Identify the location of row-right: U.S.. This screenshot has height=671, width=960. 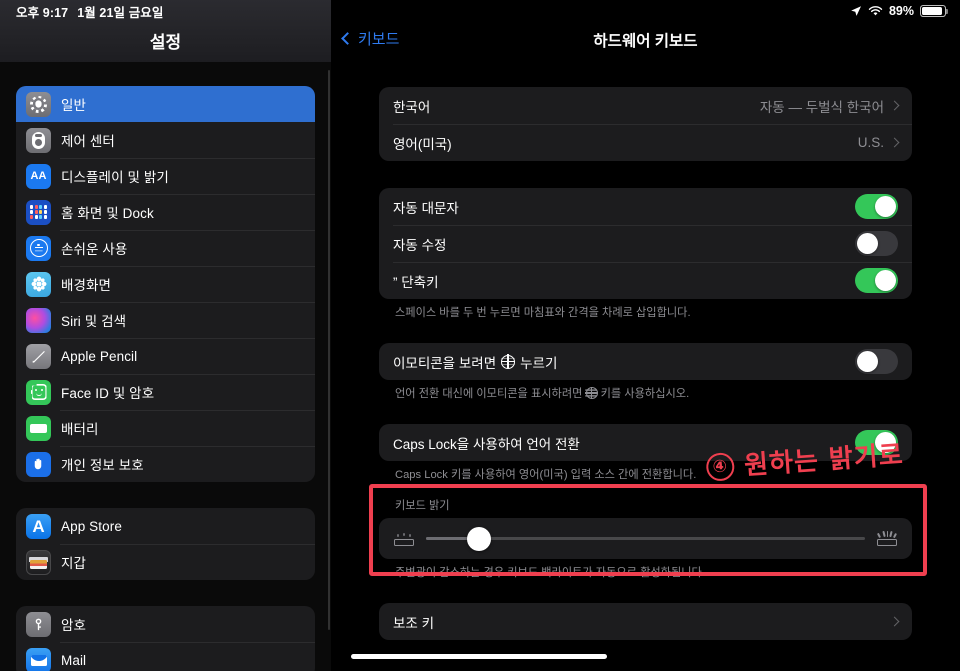
(878, 142).